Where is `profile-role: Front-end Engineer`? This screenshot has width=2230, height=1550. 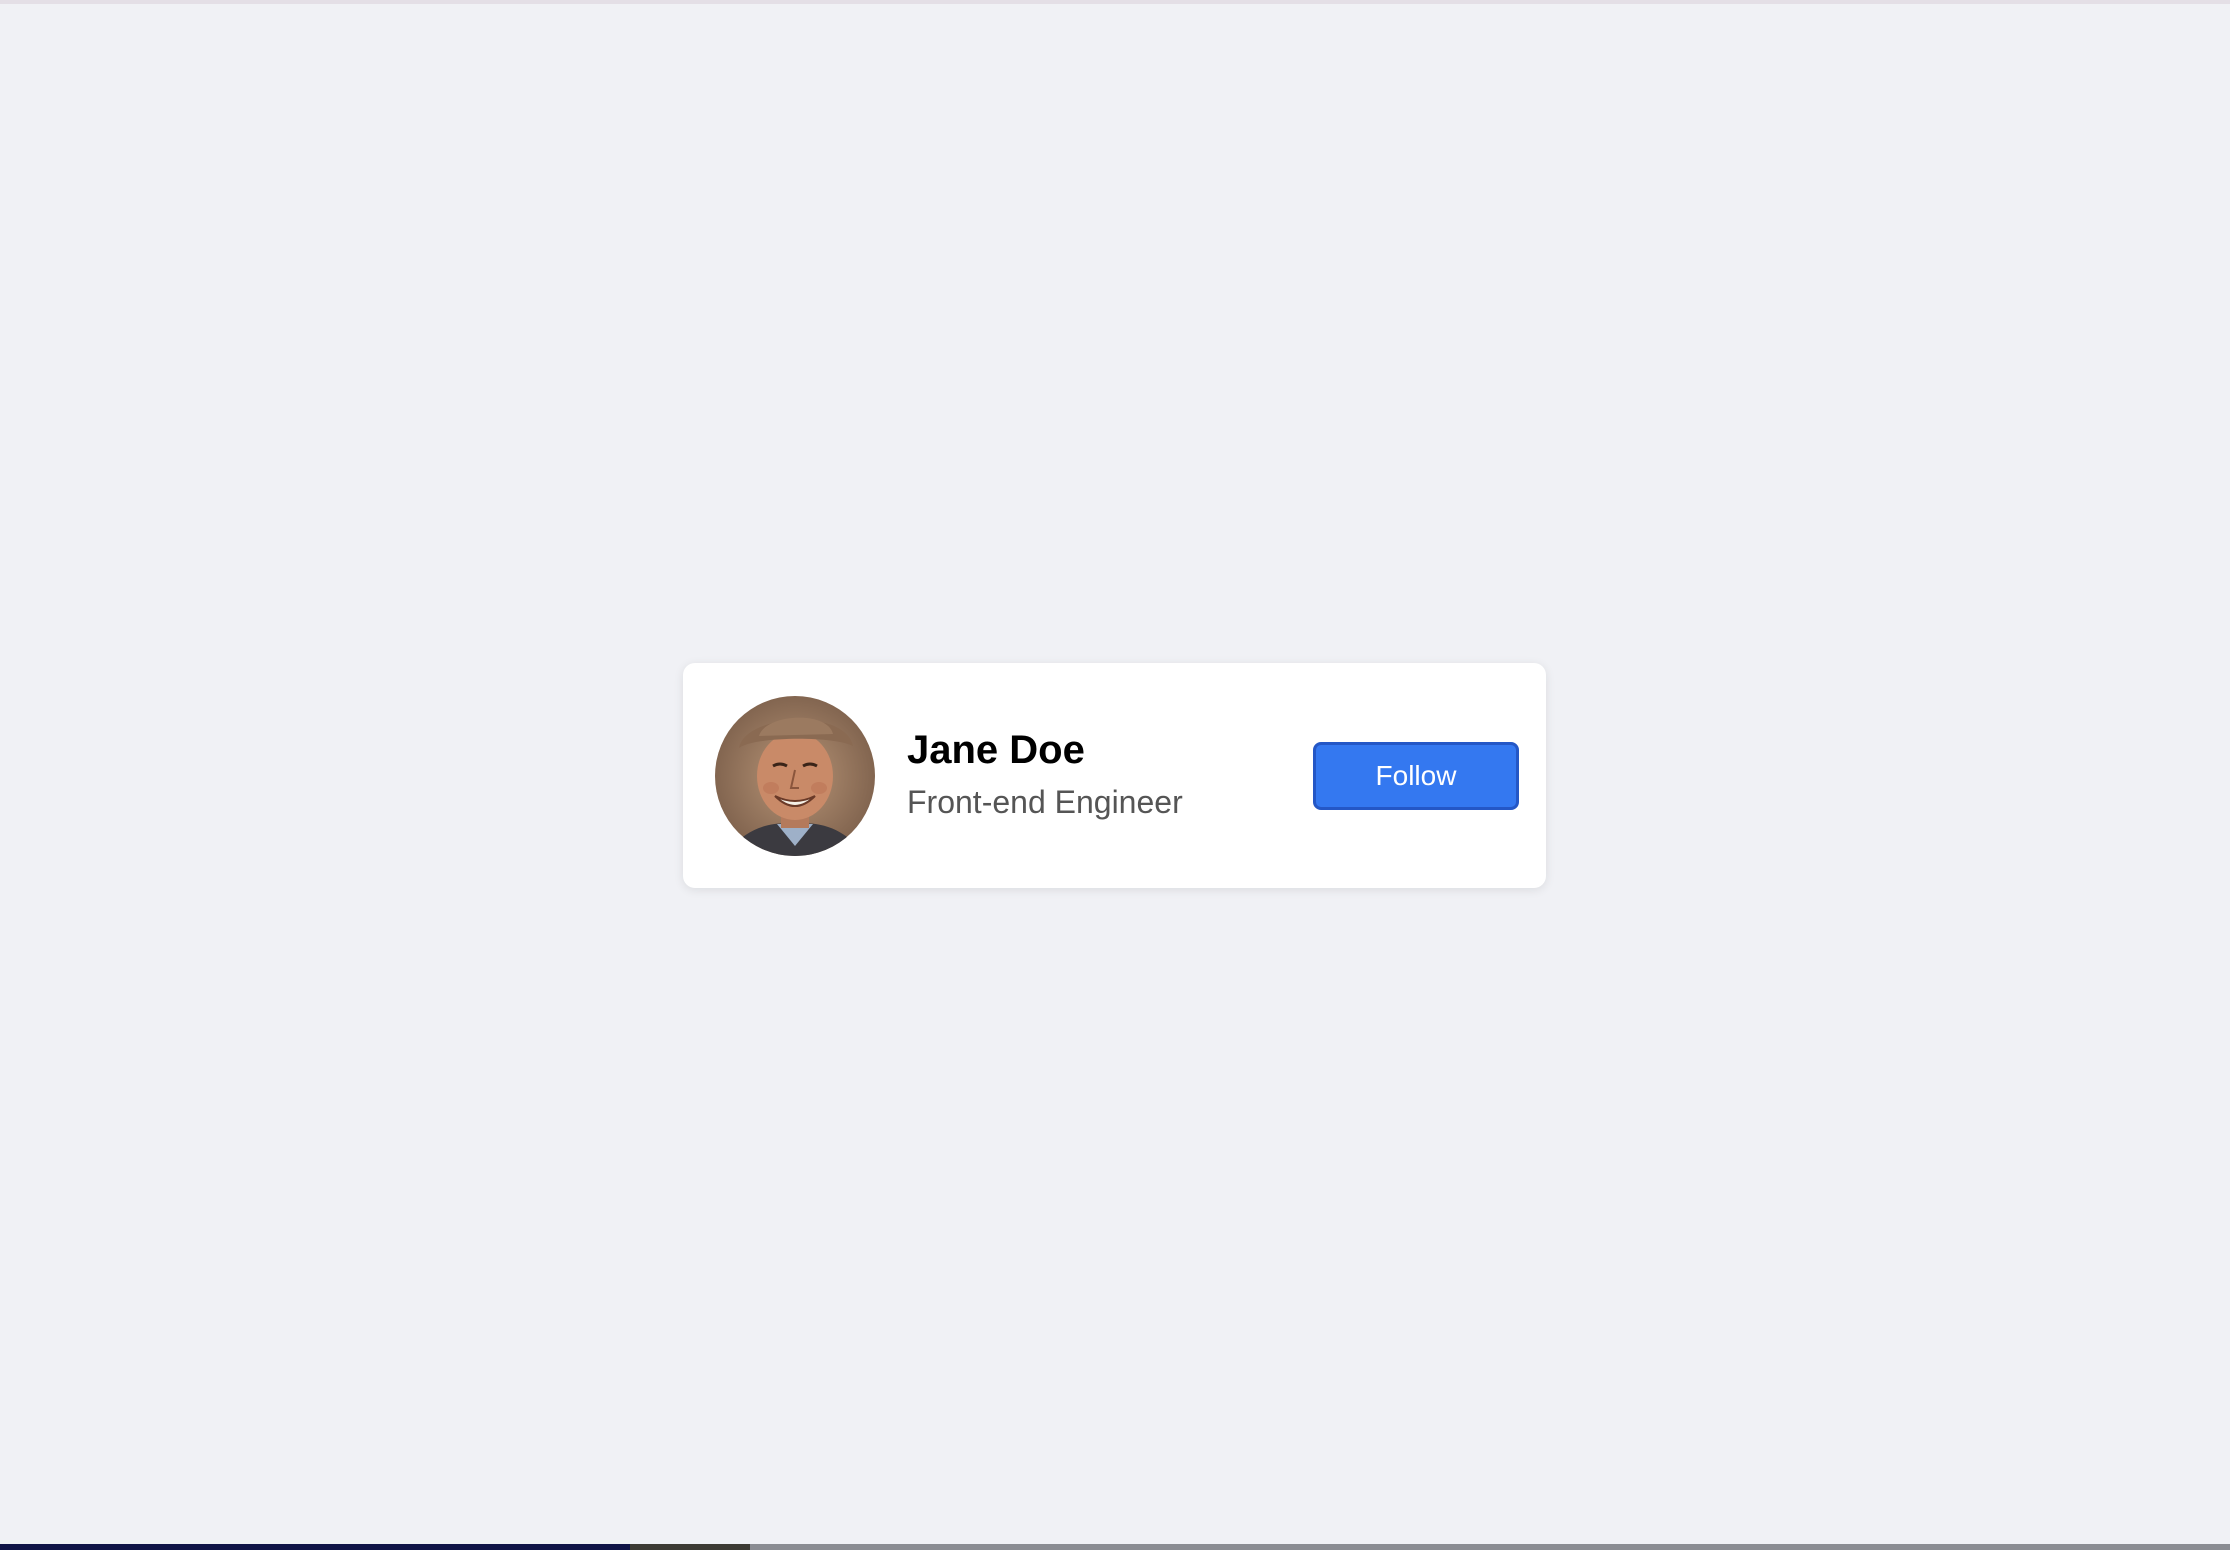 profile-role: Front-end Engineer is located at coordinates (1045, 802).